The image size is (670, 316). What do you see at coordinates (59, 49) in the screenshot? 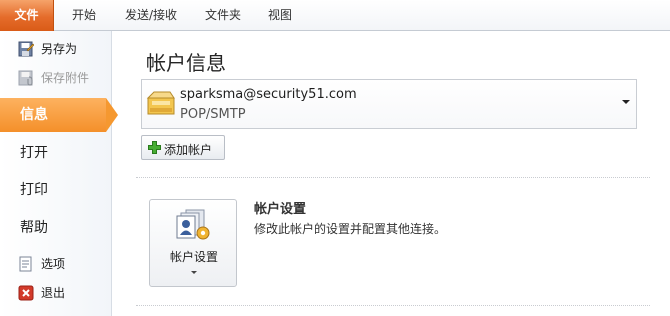
I see `save-as-label: 另存为` at bounding box center [59, 49].